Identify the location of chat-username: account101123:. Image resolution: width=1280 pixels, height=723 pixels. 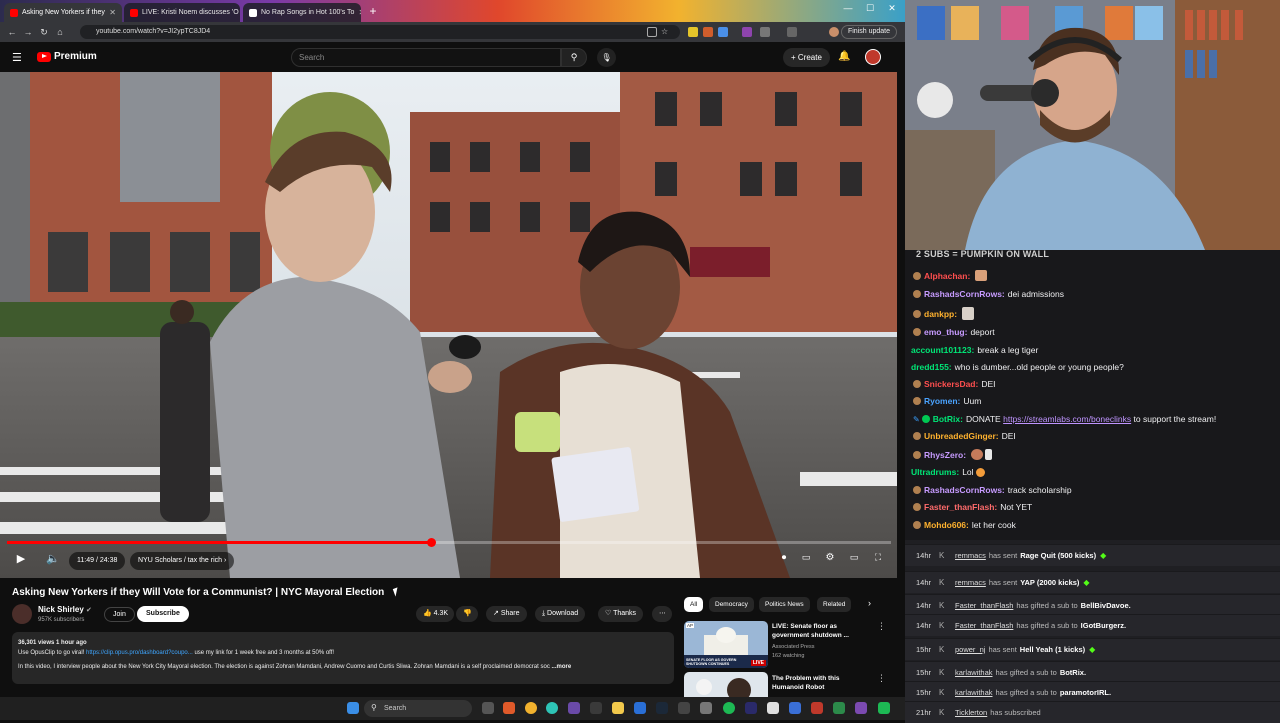
(942, 350).